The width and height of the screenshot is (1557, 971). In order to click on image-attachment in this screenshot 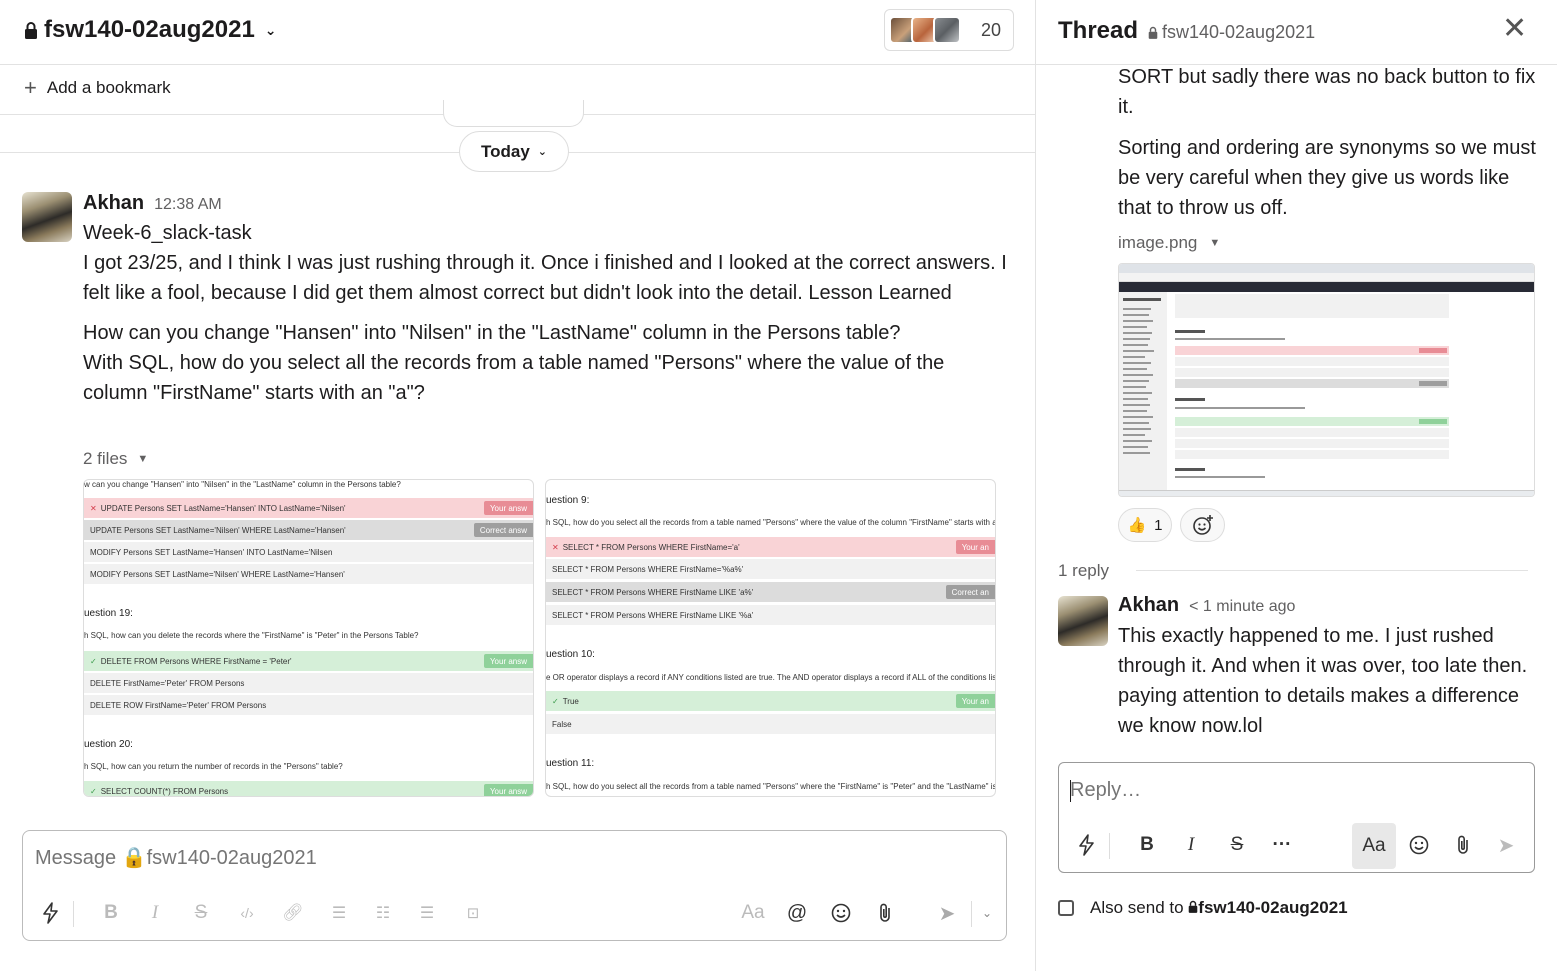, I will do `click(1326, 380)`.